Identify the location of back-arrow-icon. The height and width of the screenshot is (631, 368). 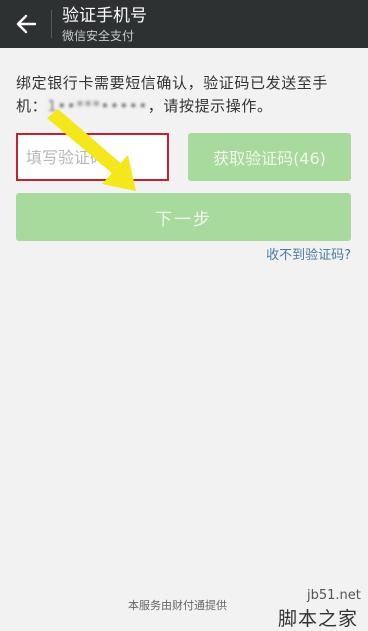
(26, 24).